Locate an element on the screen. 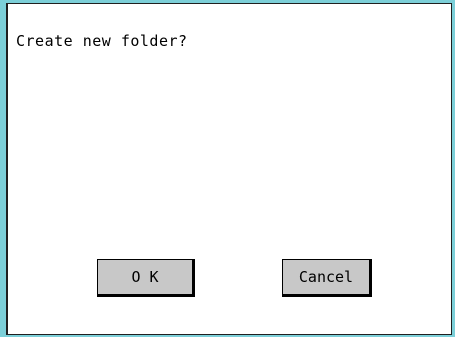 This screenshot has width=455, height=337. ok-button: O K is located at coordinates (146, 278).